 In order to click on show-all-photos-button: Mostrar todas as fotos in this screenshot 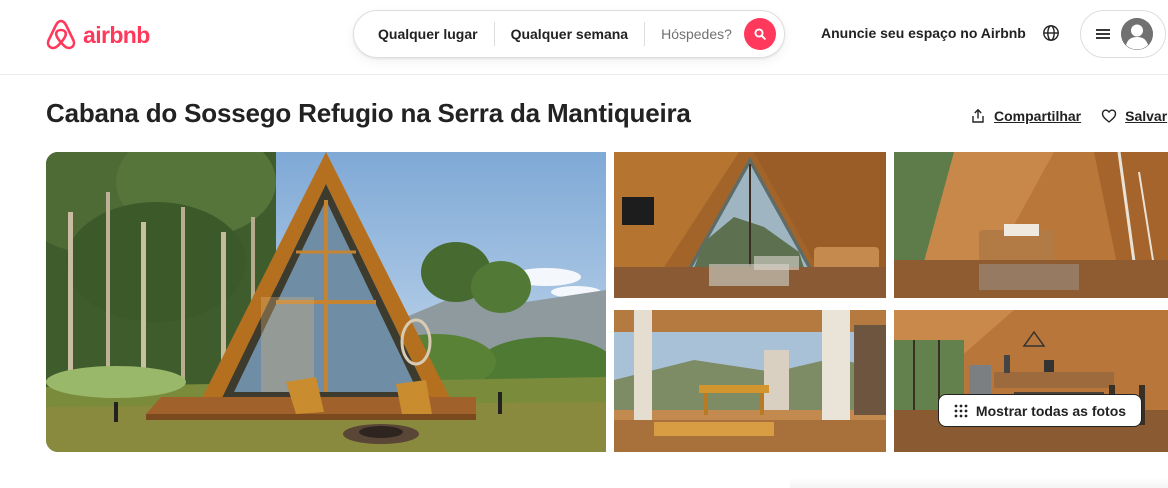, I will do `click(1040, 410)`.